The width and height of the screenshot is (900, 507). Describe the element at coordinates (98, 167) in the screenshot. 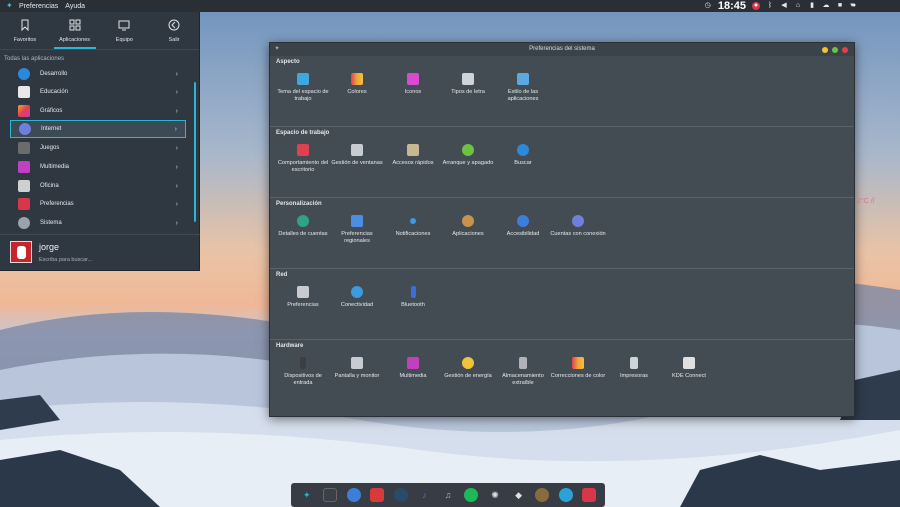

I see `category-multimedia: Multimedia ›` at that location.